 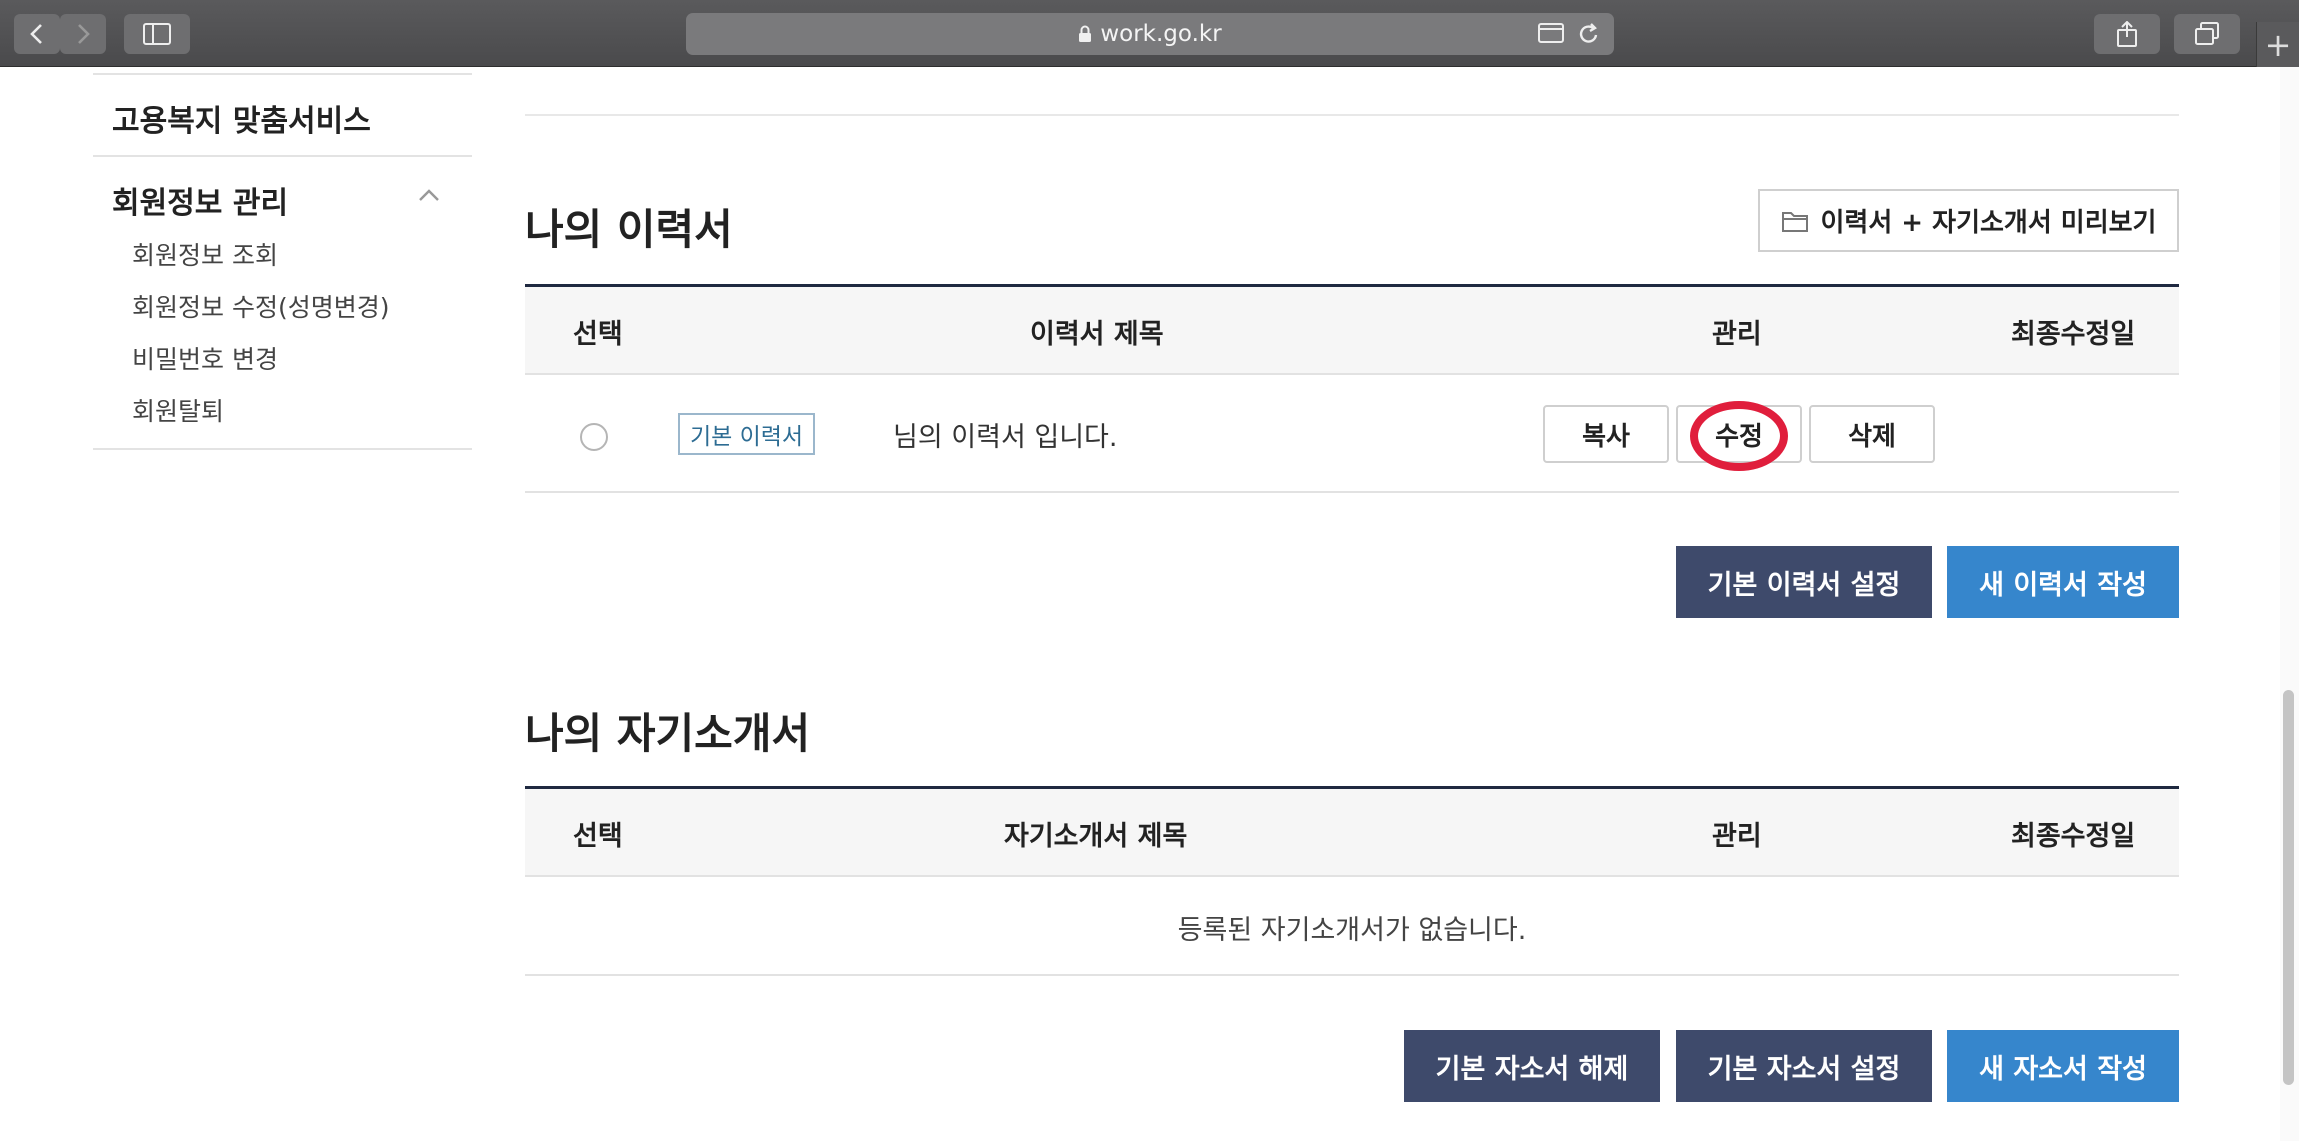 What do you see at coordinates (241, 118) in the screenshot?
I see `sidebar-title: 고용복지 맞춤서비스` at bounding box center [241, 118].